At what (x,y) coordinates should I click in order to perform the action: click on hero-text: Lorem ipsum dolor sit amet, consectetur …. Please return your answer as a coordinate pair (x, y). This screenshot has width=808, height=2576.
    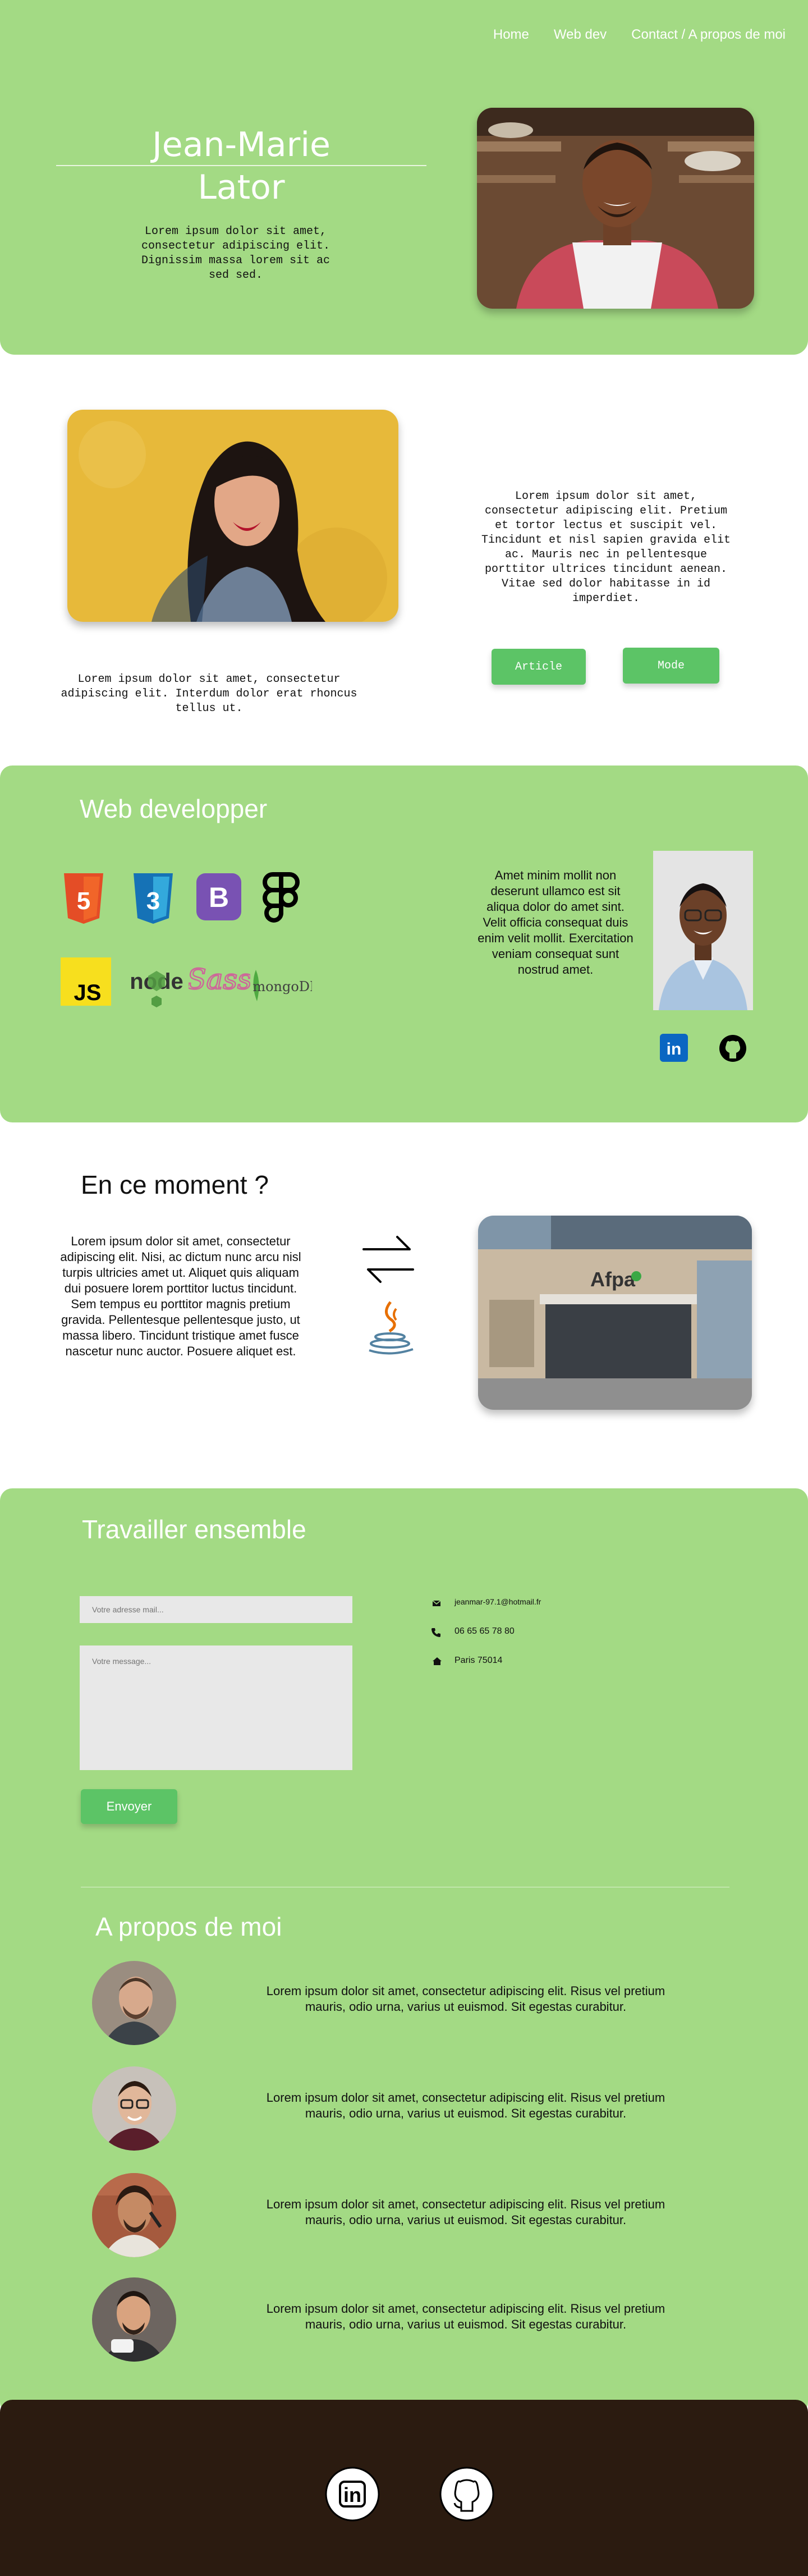
    Looking at the image, I should click on (235, 253).